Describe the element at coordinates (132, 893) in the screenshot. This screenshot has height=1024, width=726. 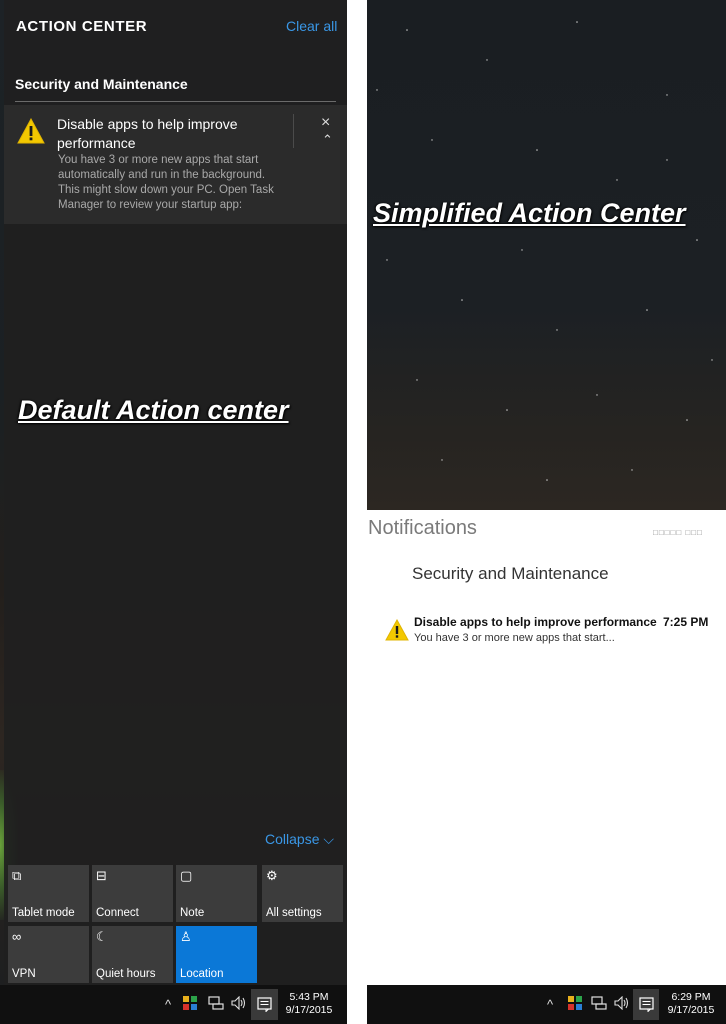
I see `quick-action-connect: ⊟ Connect` at that location.